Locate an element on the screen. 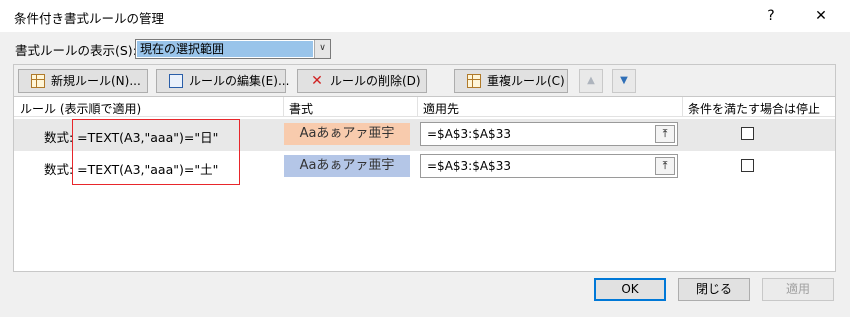 The width and height of the screenshot is (850, 317). edit-rule-icon is located at coordinates (176, 81).